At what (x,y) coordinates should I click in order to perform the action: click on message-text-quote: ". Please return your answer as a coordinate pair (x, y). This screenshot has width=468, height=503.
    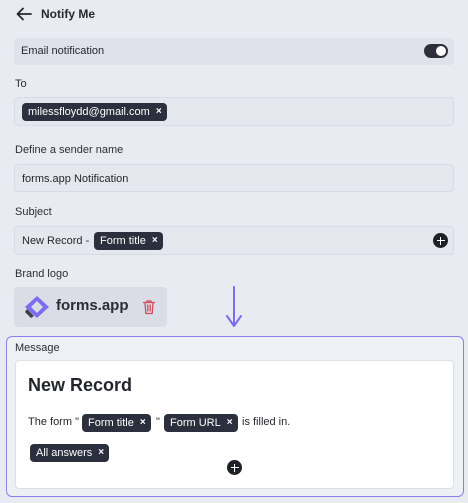
    Looking at the image, I should click on (158, 422).